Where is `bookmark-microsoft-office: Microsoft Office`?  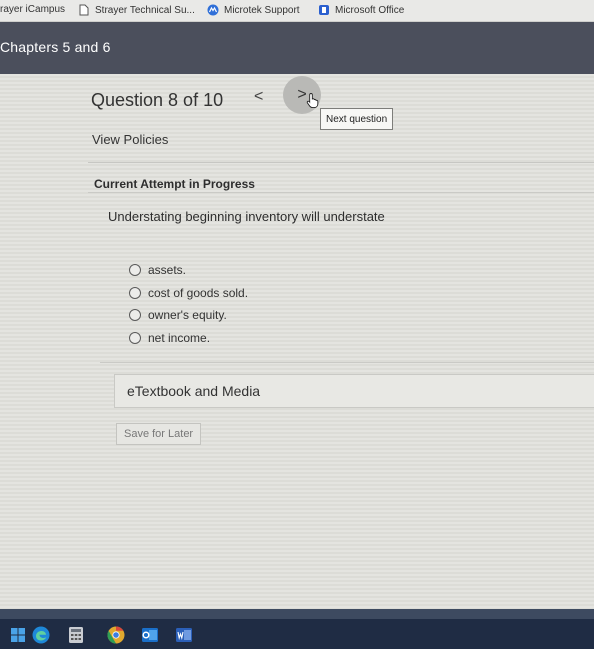
bookmark-microsoft-office: Microsoft Office is located at coordinates (361, 10).